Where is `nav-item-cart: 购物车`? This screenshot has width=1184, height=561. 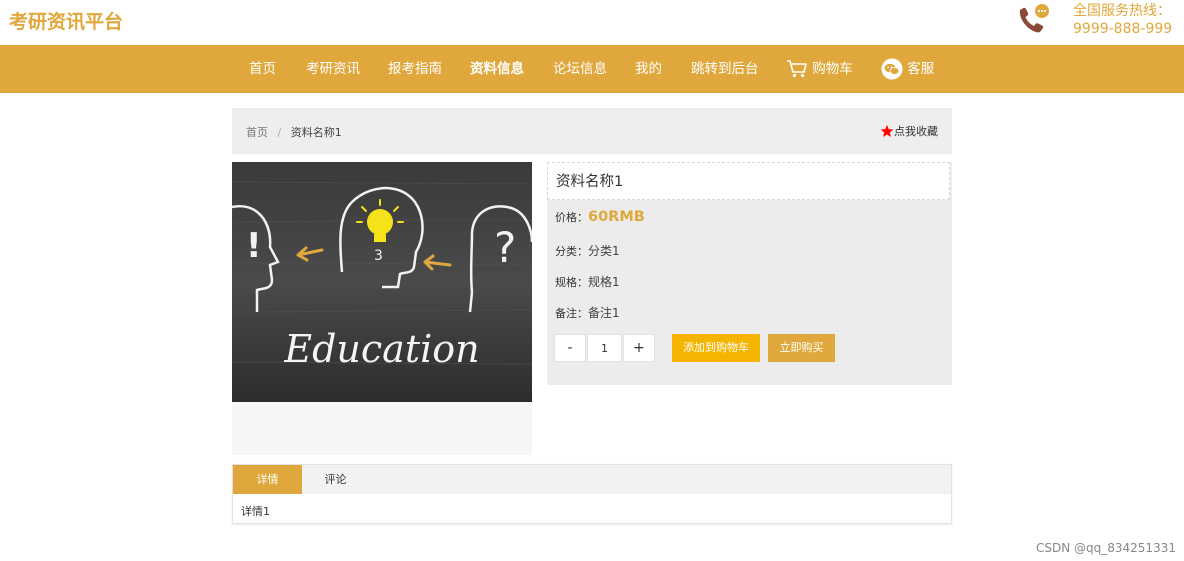 nav-item-cart: 购物车 is located at coordinates (819, 69).